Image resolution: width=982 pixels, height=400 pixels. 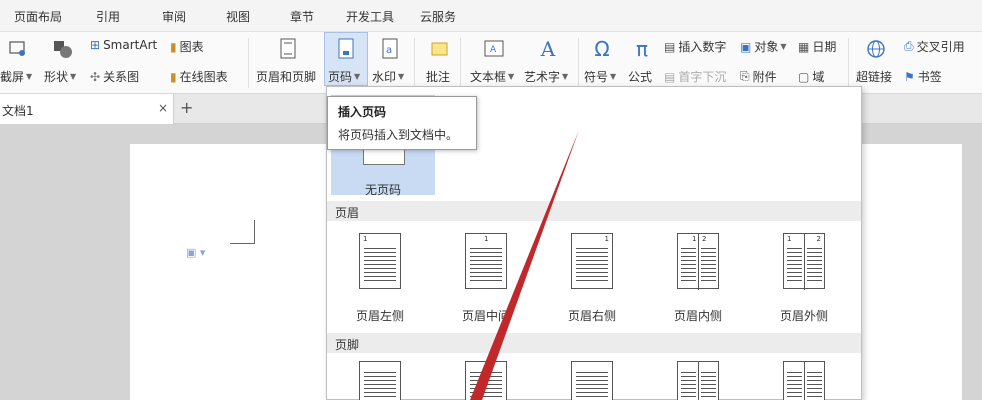 I want to click on smartart-button: ⊞ SmartArt, so click(x=123, y=45).